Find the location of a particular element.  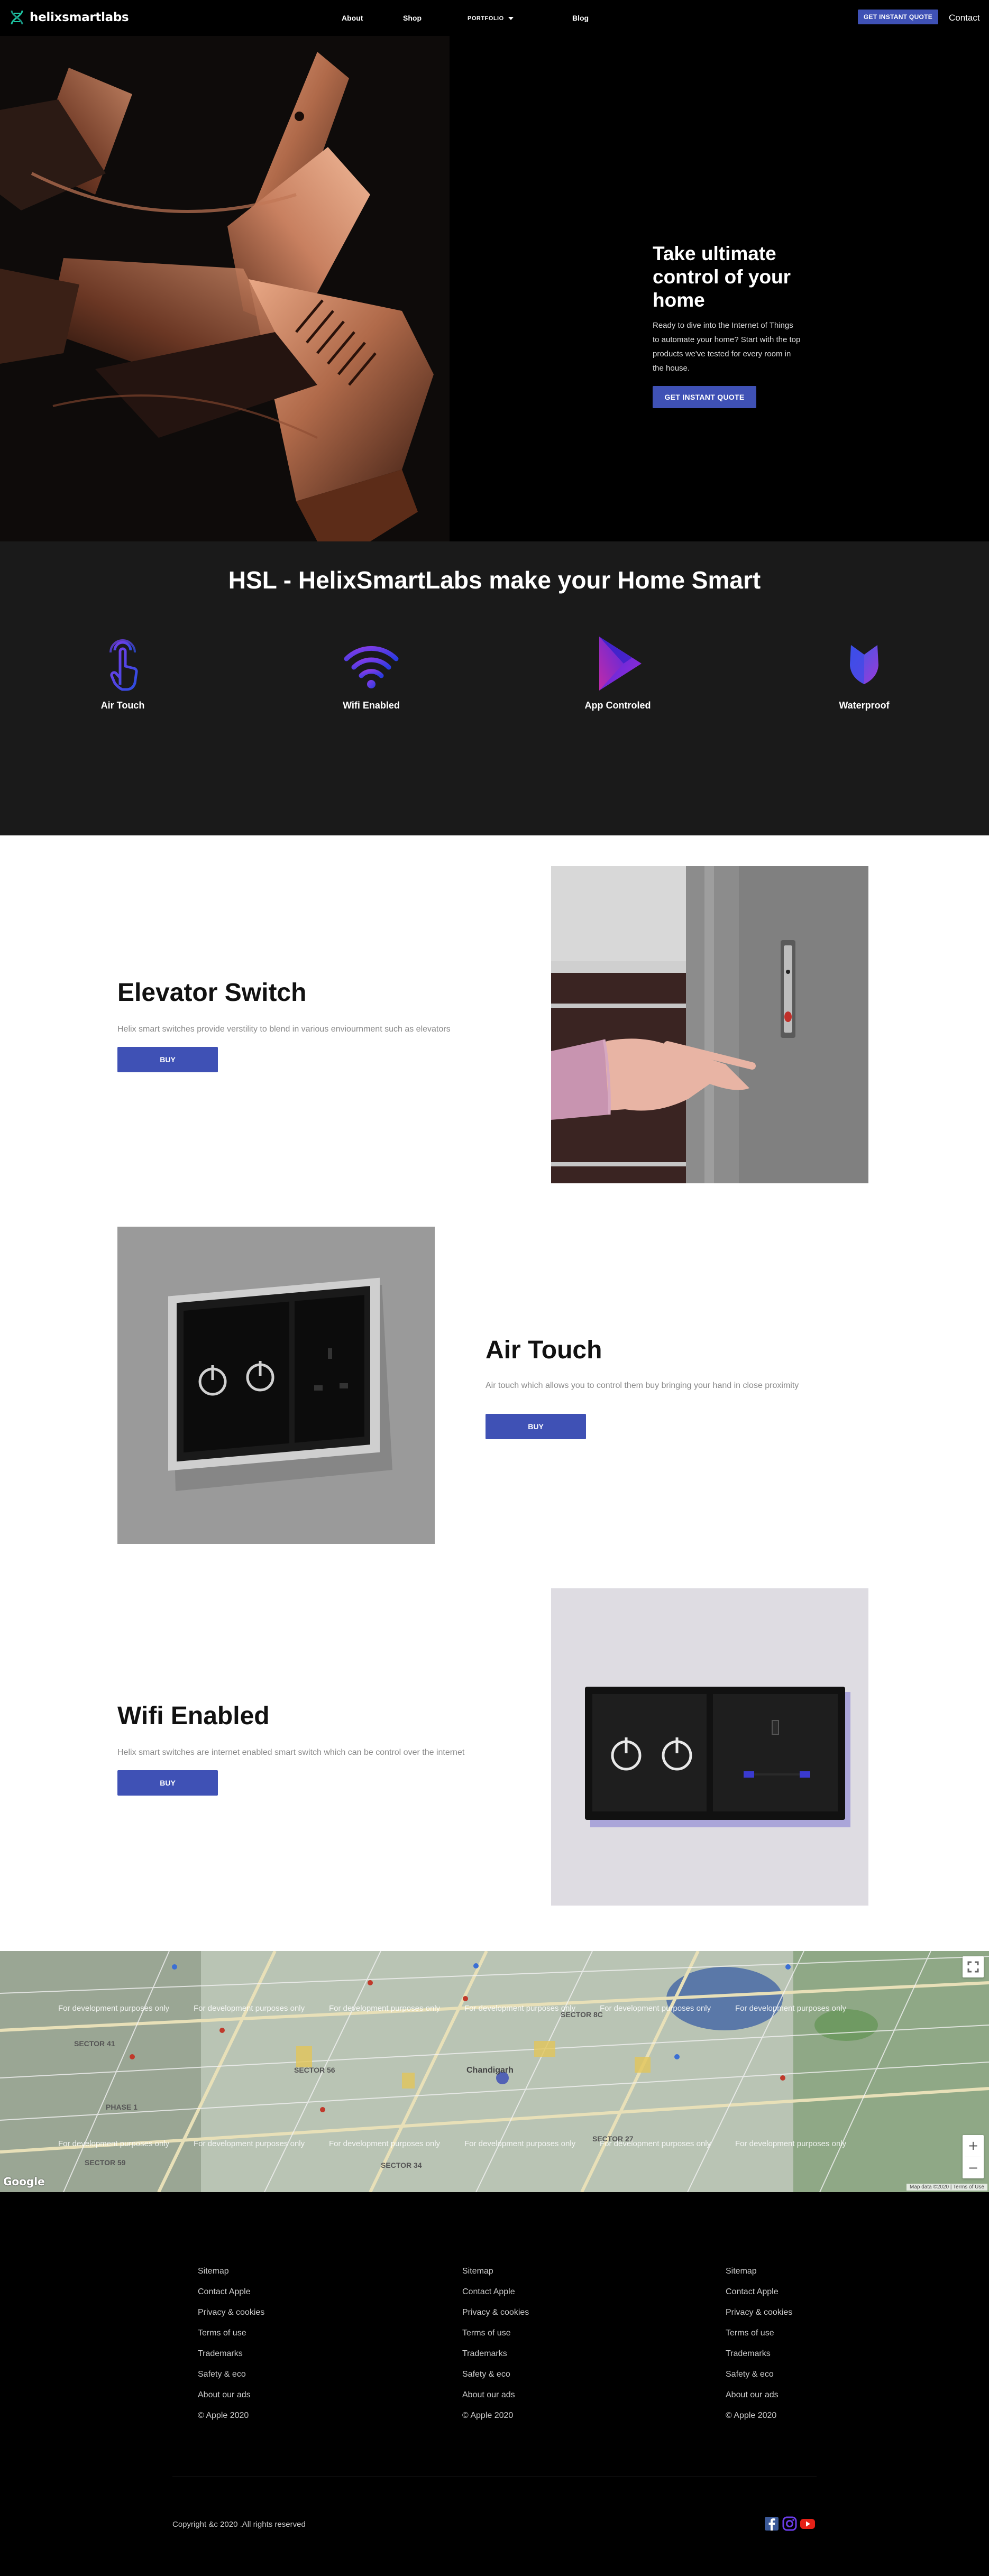

product-image-wifi is located at coordinates (709, 1747).